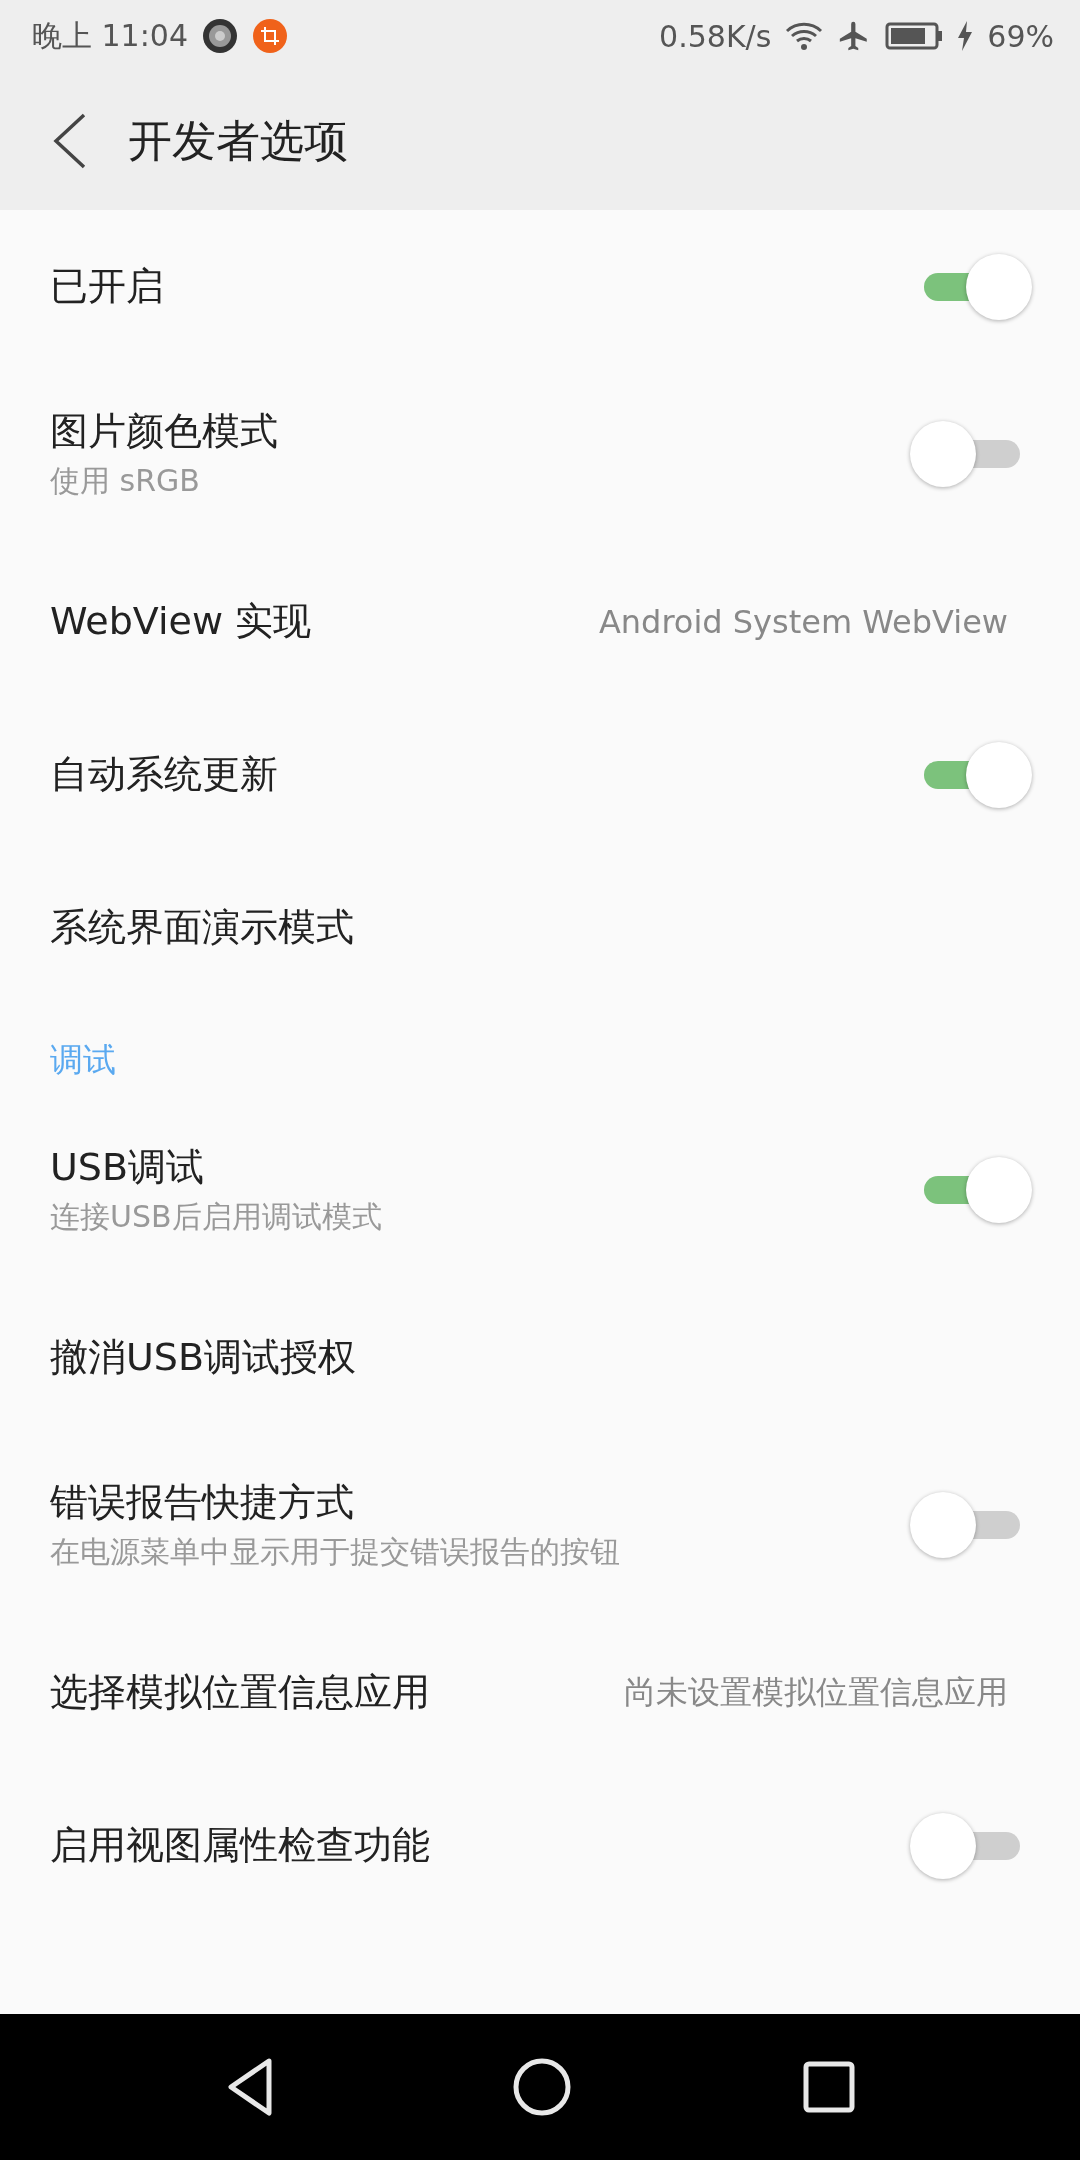  What do you see at coordinates (540, 621) in the screenshot?
I see `setting-row: WebView 实现 Android System WebView` at bounding box center [540, 621].